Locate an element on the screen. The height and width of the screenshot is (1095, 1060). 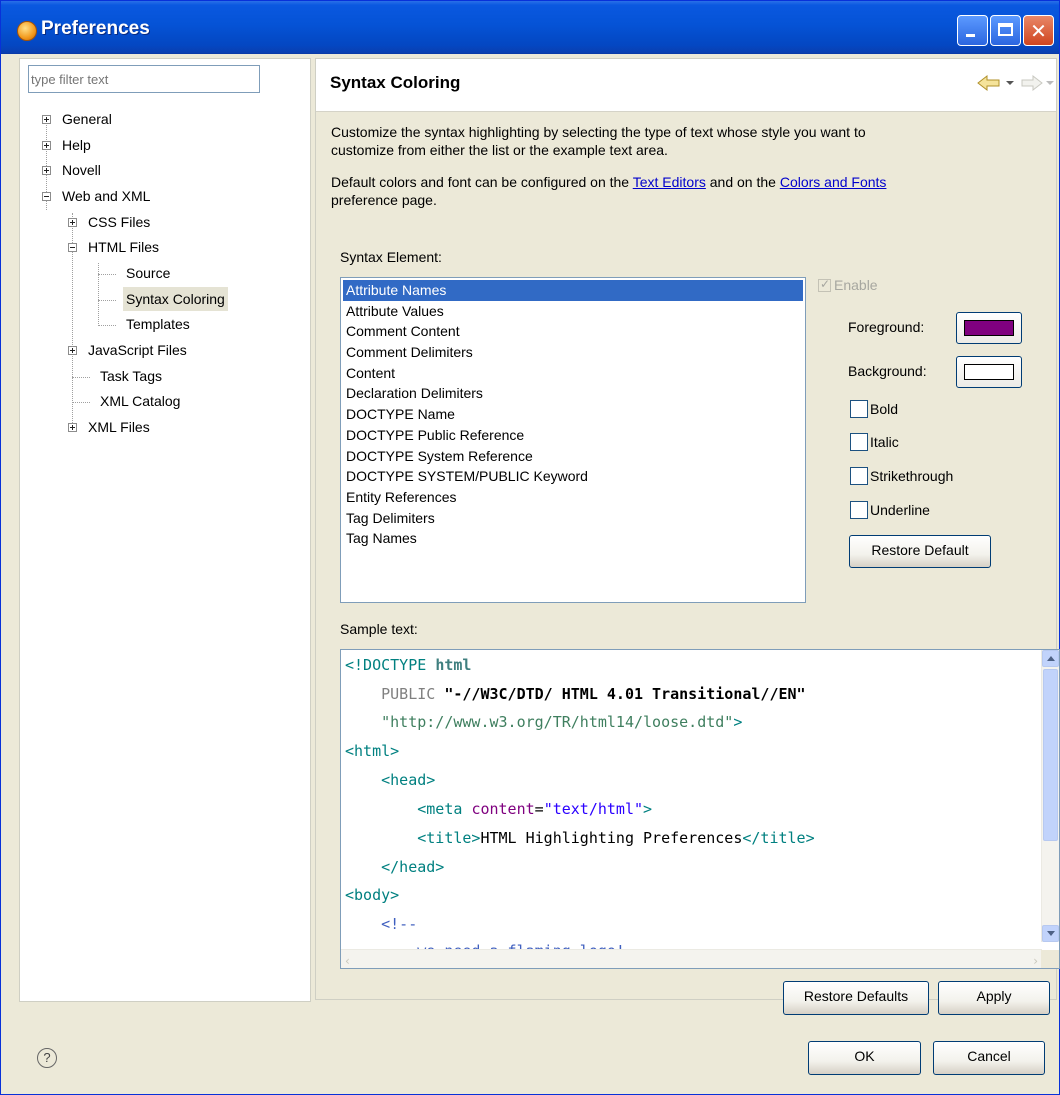
list-item: Declaration Delimiters is located at coordinates (573, 393).